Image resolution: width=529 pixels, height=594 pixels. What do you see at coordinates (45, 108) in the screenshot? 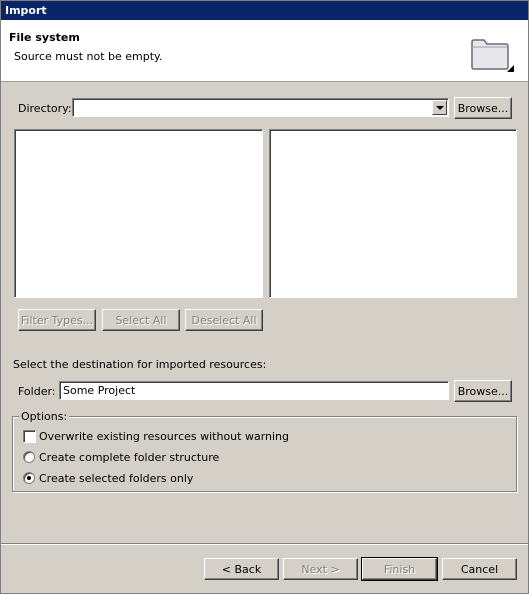
I see `directory-label: Directory:` at bounding box center [45, 108].